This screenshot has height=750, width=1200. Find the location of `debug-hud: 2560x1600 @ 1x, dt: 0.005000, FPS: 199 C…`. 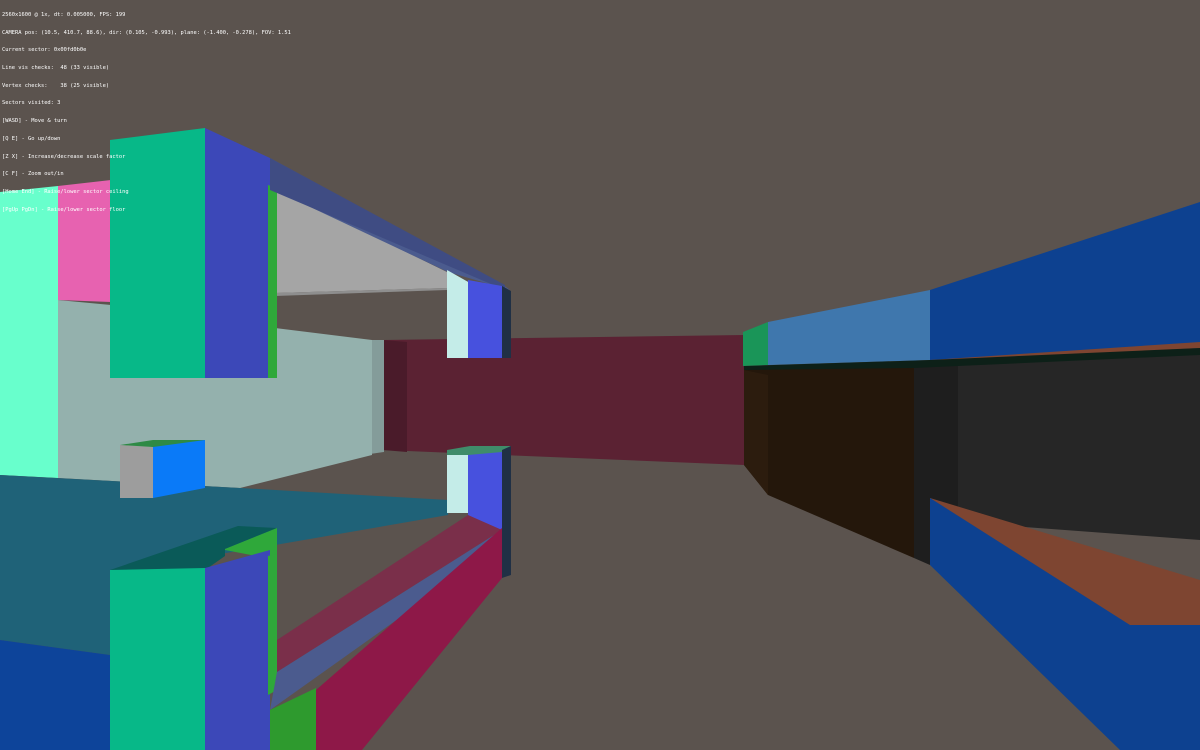

debug-hud: 2560x1600 @ 1x, dt: 0.005000, FPS: 199 C… is located at coordinates (146, 113).